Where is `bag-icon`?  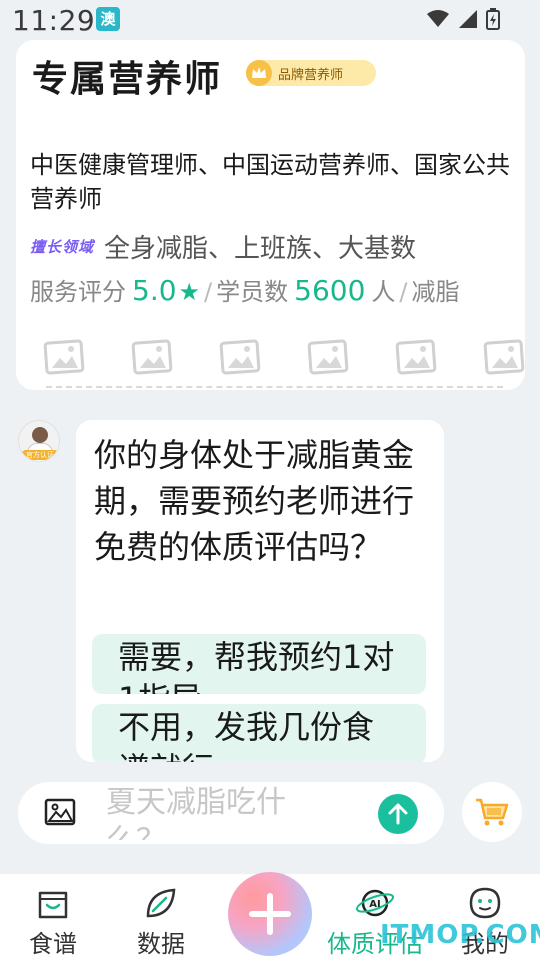
bag-icon is located at coordinates (53, 903).